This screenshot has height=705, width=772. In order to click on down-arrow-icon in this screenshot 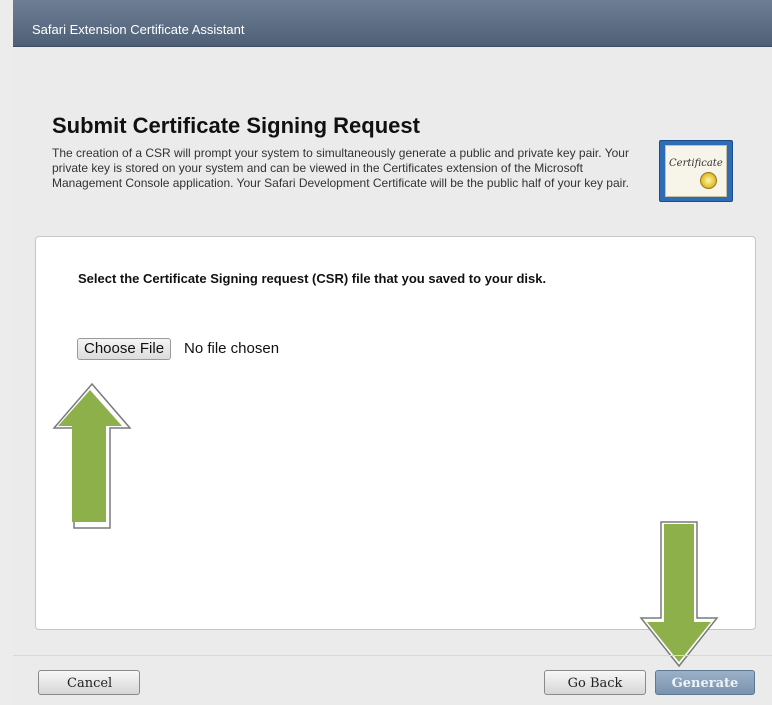, I will do `click(679, 594)`.